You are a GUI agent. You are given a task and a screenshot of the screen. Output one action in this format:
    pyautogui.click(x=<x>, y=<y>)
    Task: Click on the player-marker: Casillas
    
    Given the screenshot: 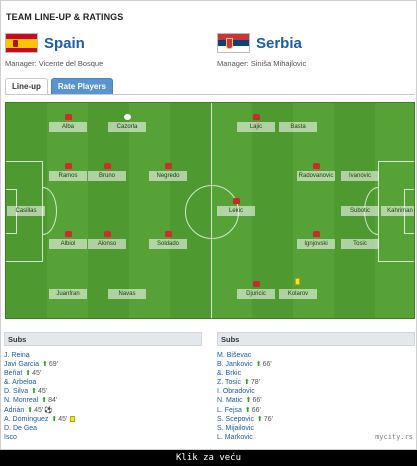 What is the action you would take?
    pyautogui.click(x=26, y=209)
    